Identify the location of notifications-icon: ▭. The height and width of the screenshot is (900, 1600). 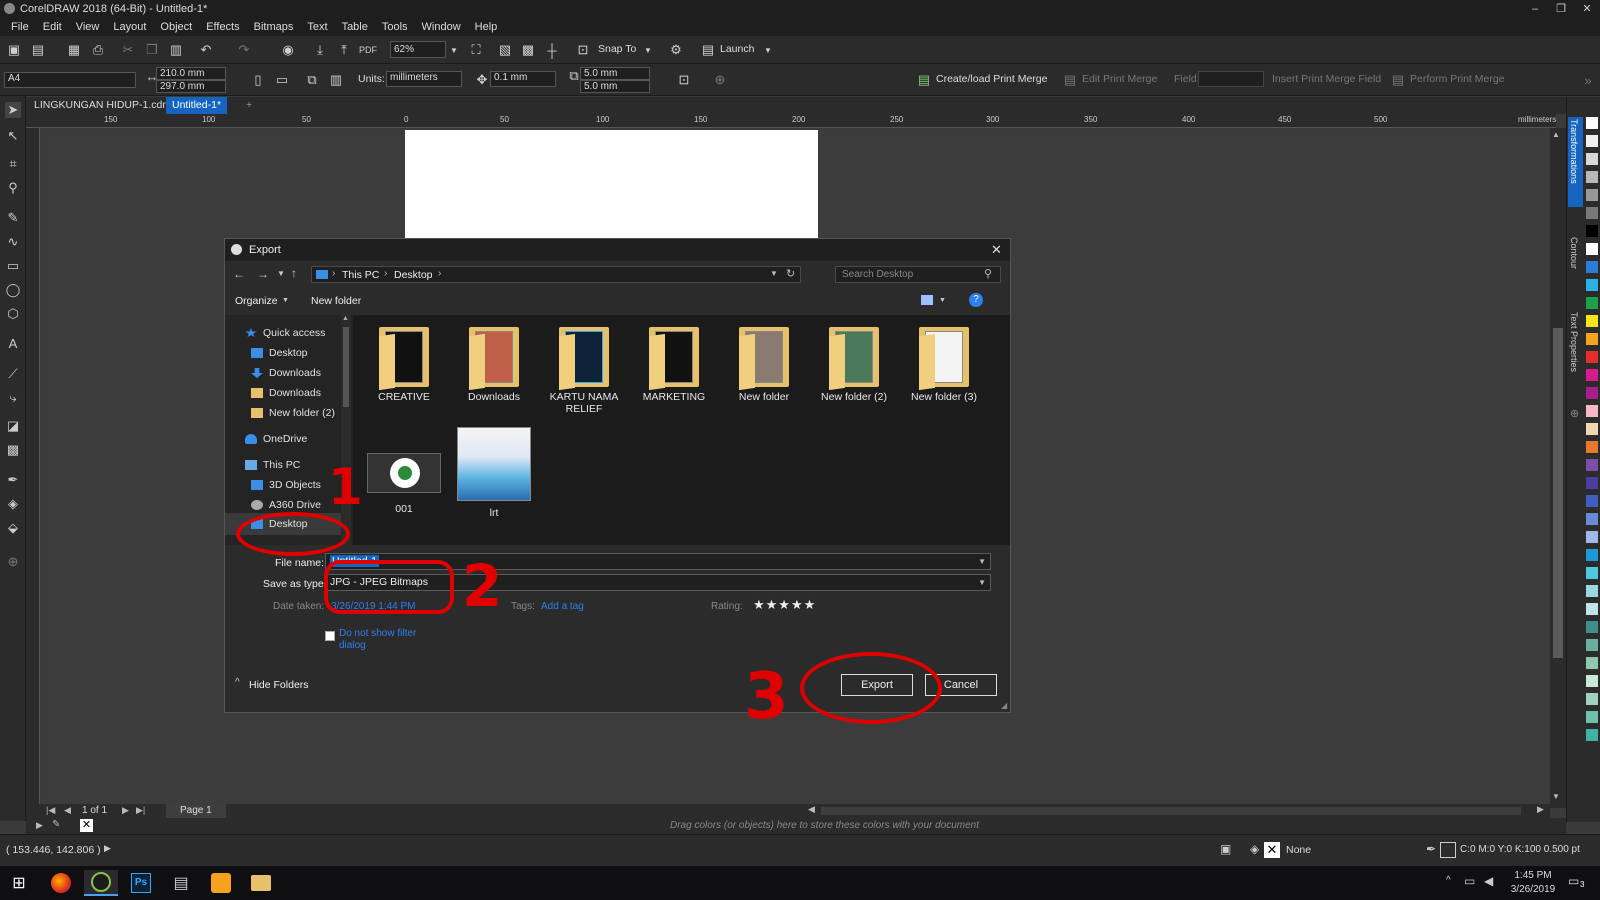
(1573, 881).